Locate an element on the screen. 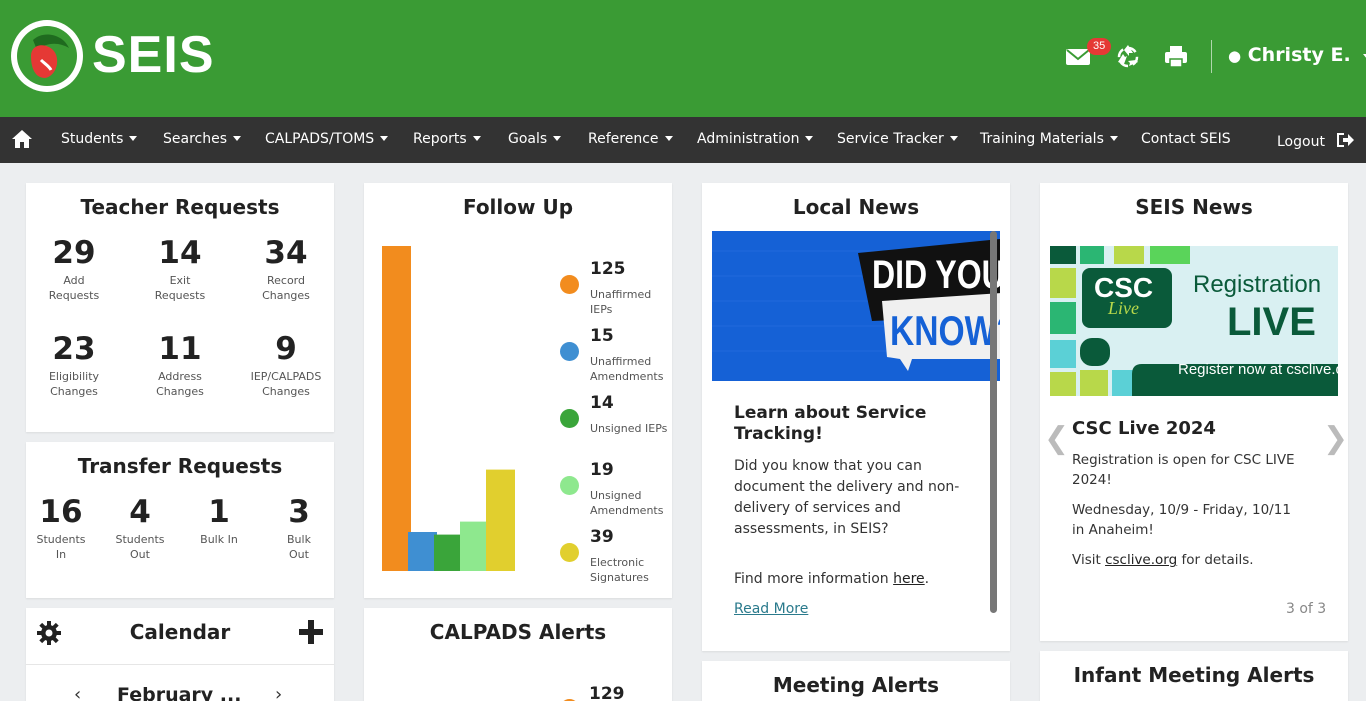 The width and height of the screenshot is (1366, 701). nav-contact-label: Contact SEIS is located at coordinates (1186, 139).